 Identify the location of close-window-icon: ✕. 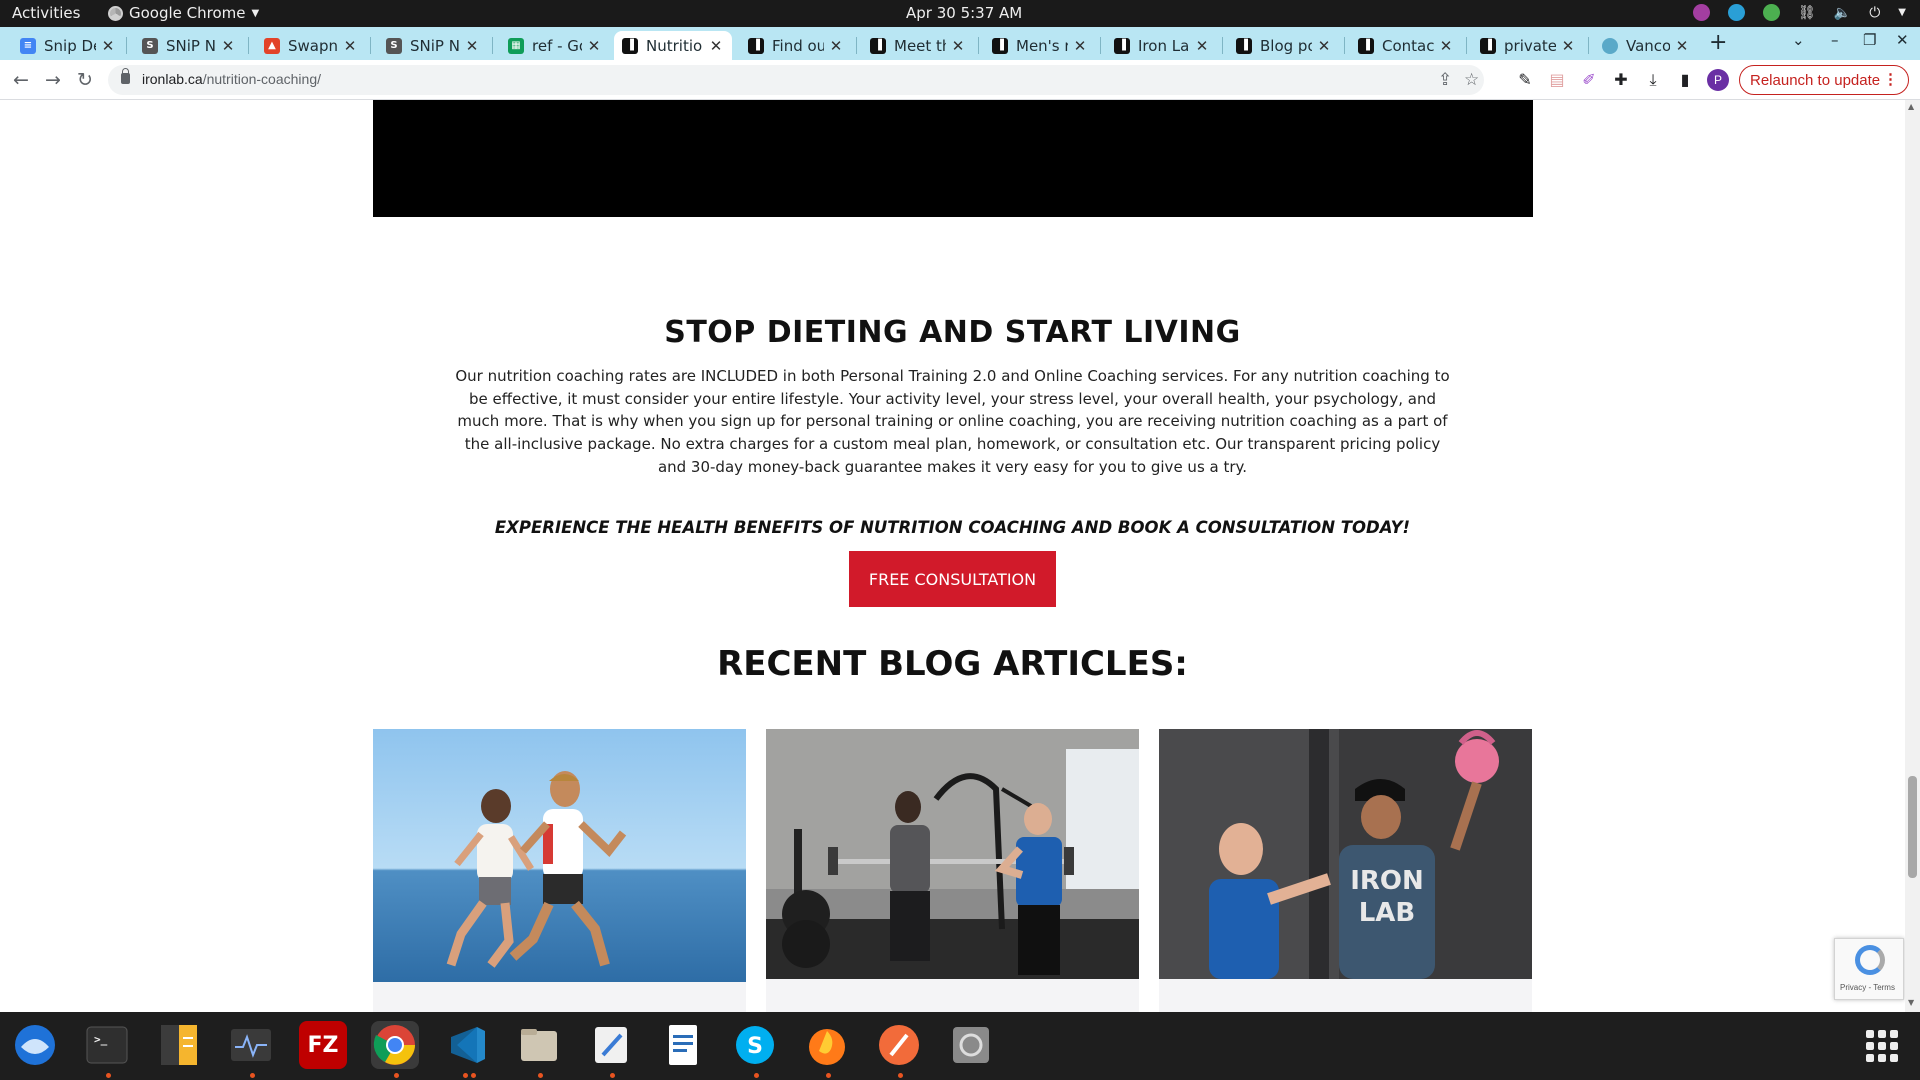
(1902, 40).